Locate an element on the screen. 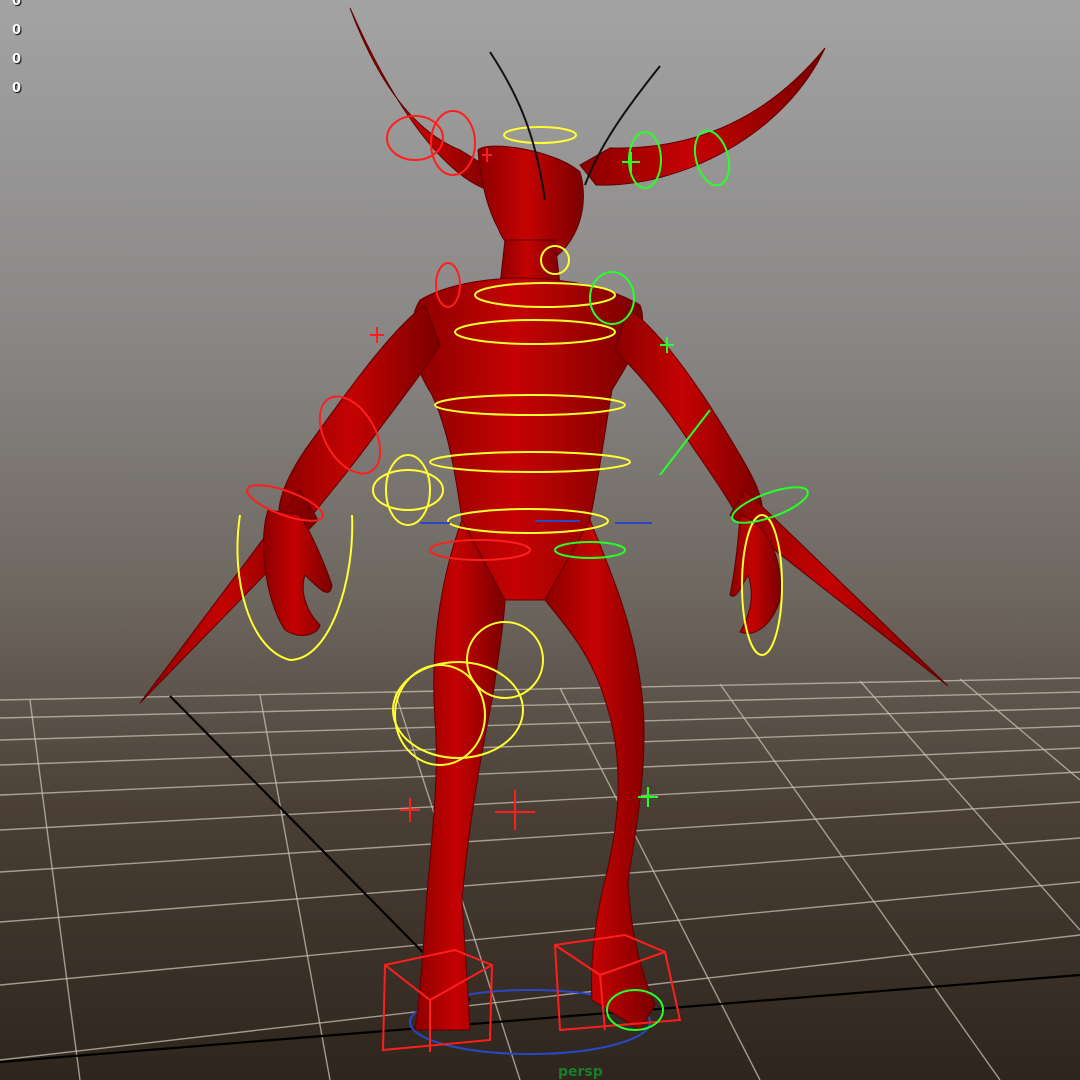  left-hand is located at coordinates (298, 572).